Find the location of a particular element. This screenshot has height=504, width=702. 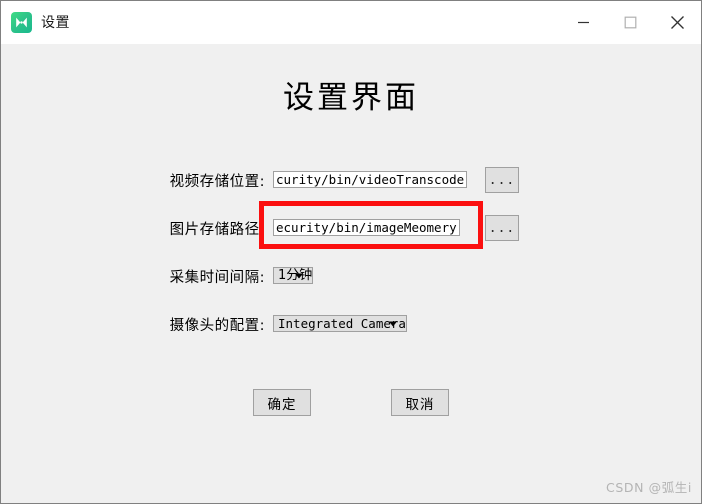

image-path-field-wrap: ecurity/bin/imageMeomery is located at coordinates (366, 228).